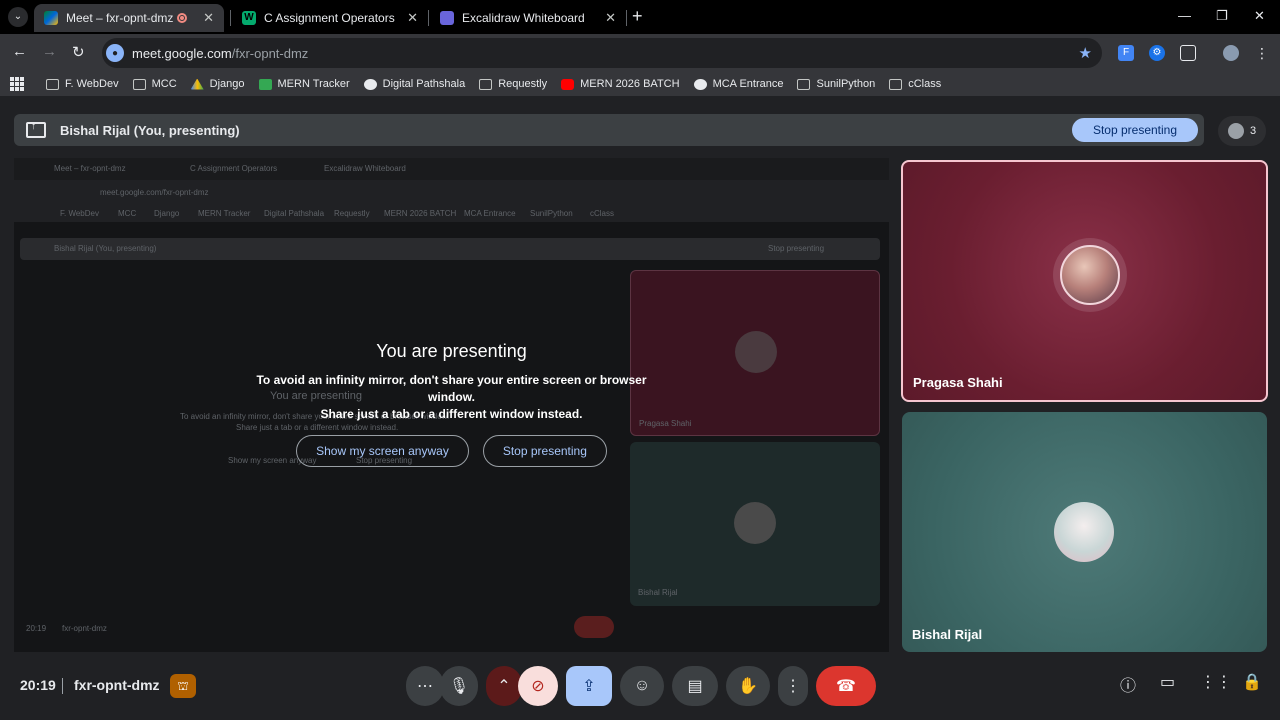 The width and height of the screenshot is (1280, 720). I want to click on bookmark-mern-2026-batch: MERN 2026 BATCH, so click(620, 84).